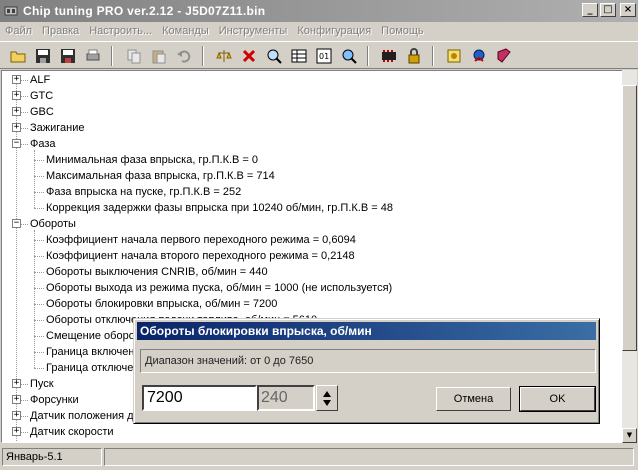 The width and height of the screenshot is (638, 470). I want to click on undo-icon, so click(184, 56).